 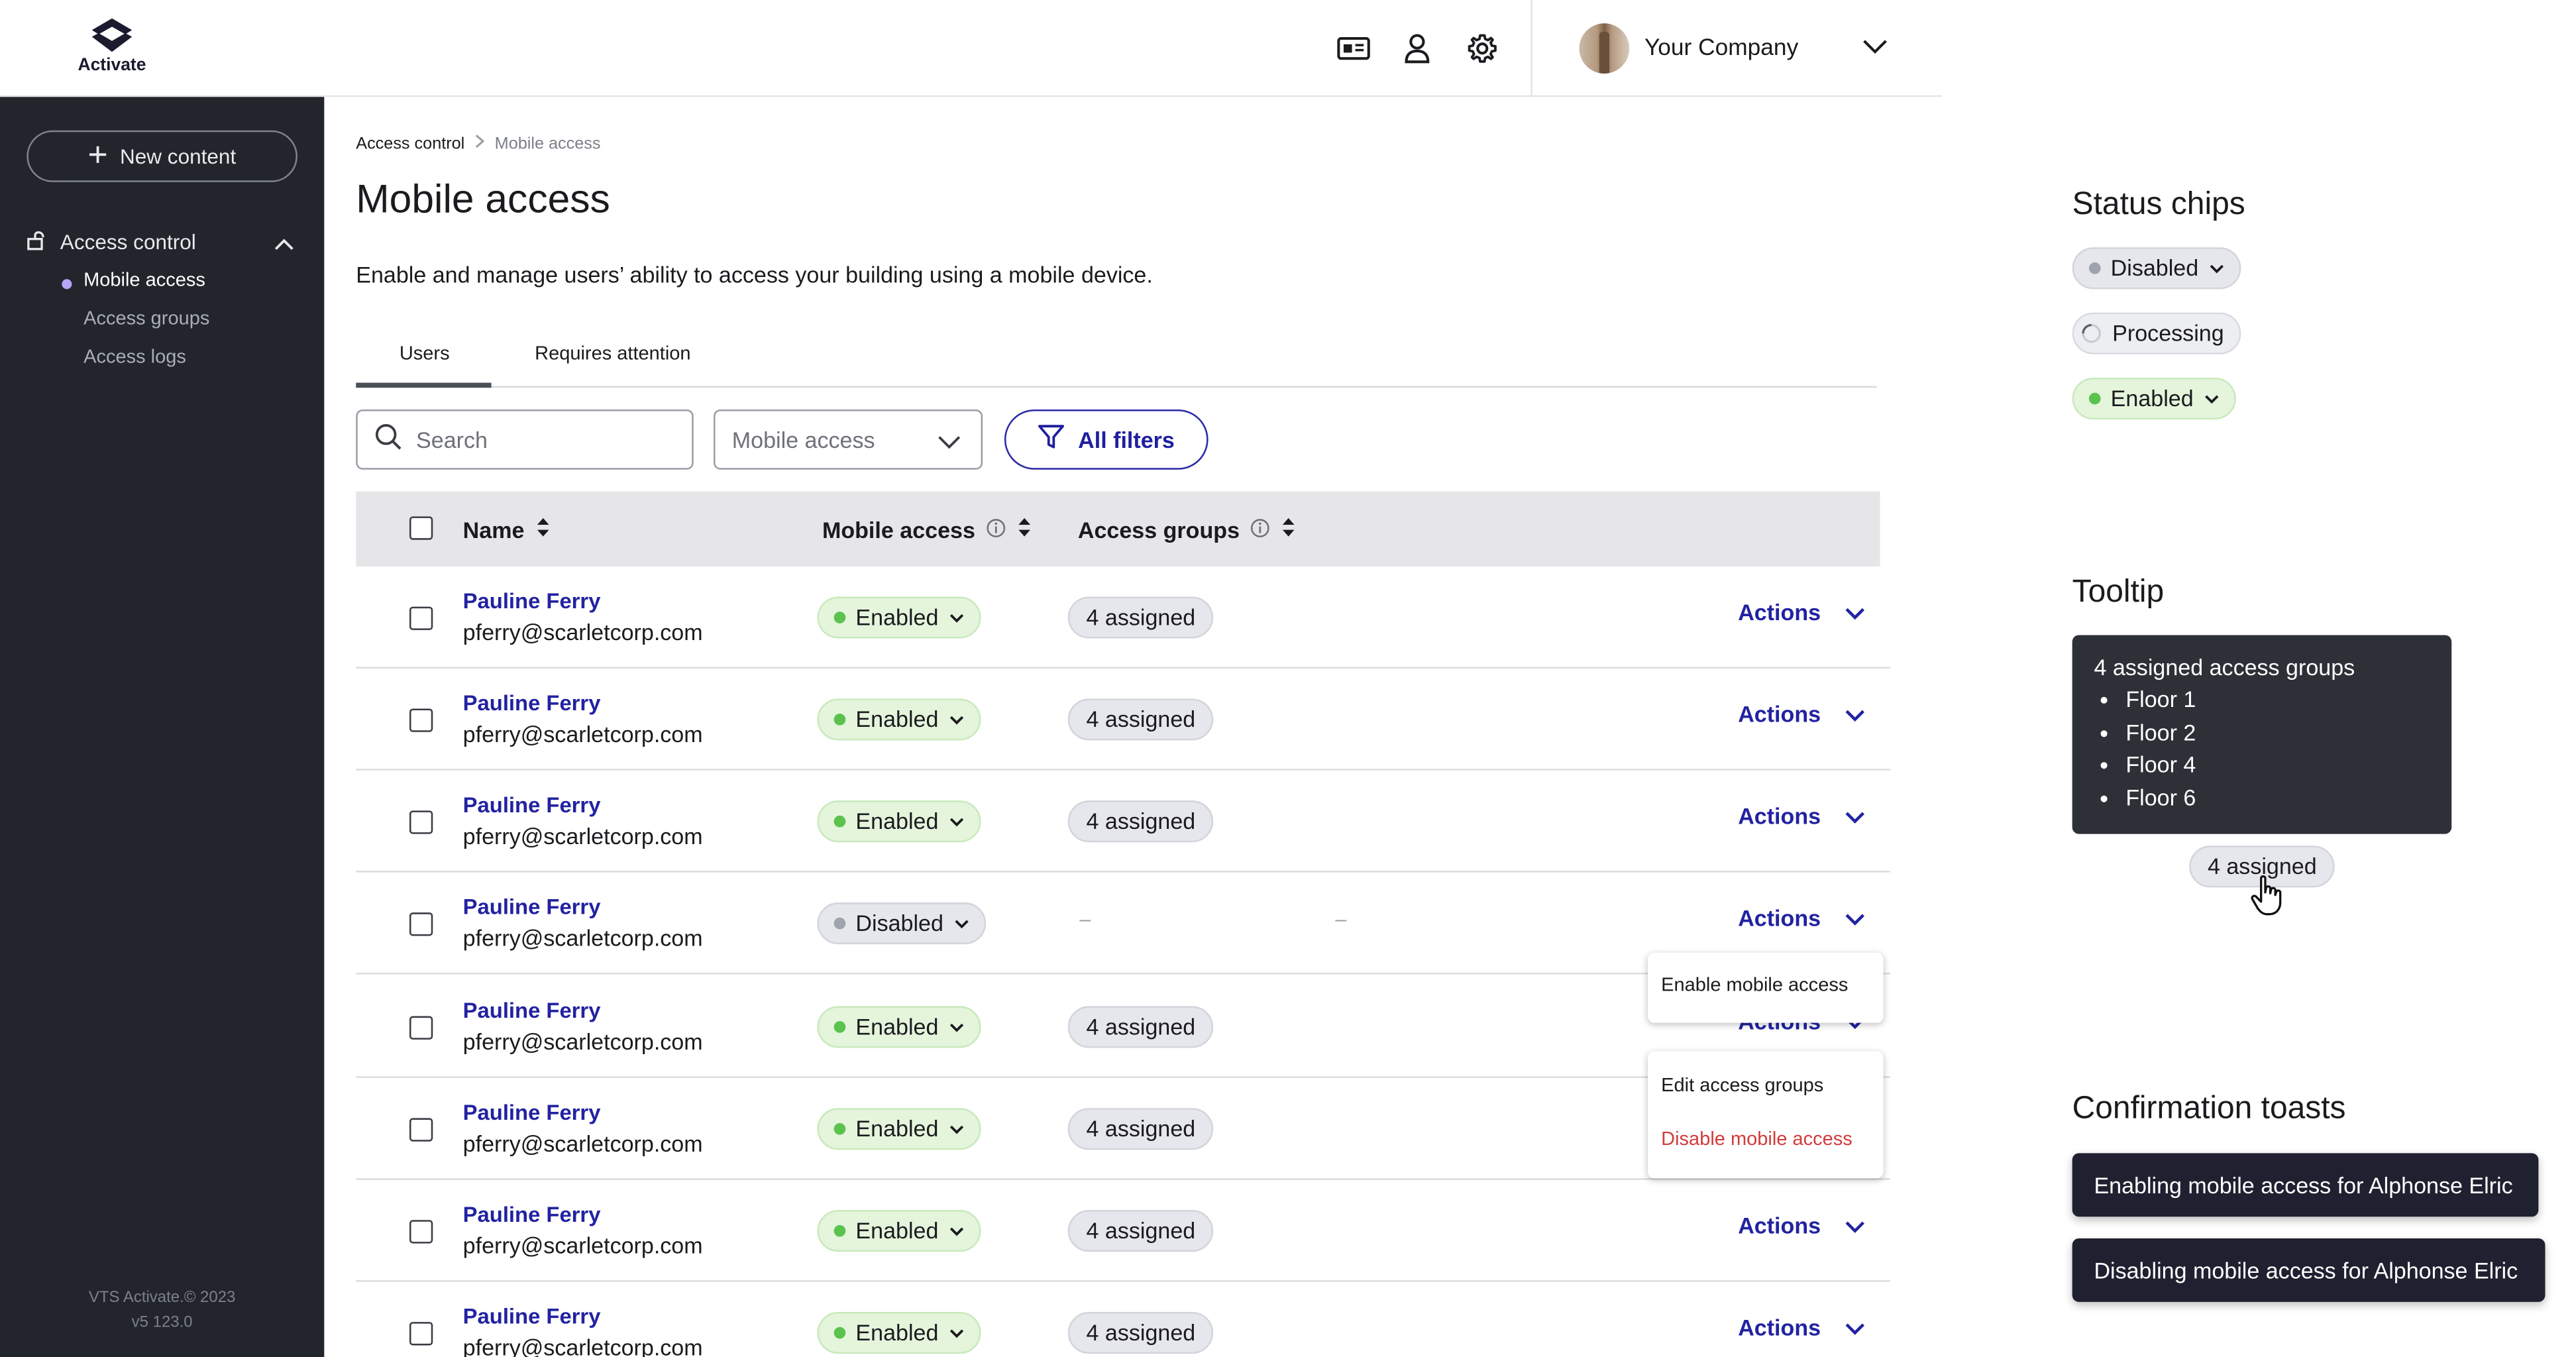 I want to click on select-all-checkbox, so click(x=421, y=528).